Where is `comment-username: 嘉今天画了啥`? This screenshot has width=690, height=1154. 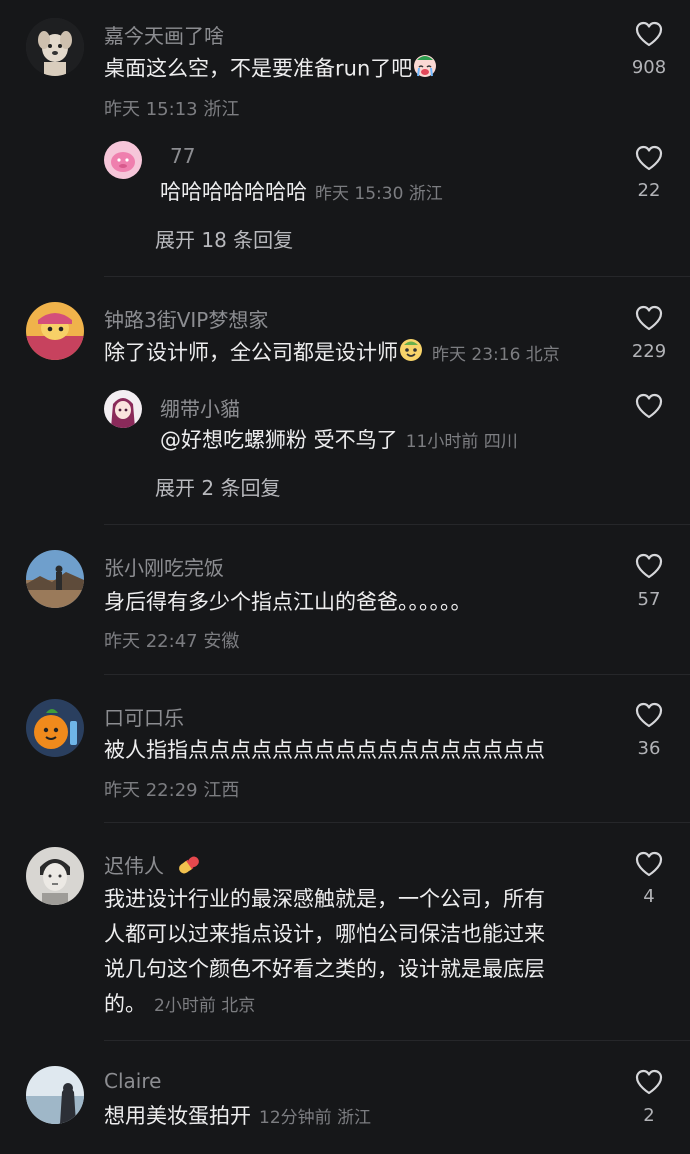 comment-username: 嘉今天画了啥 is located at coordinates (164, 34).